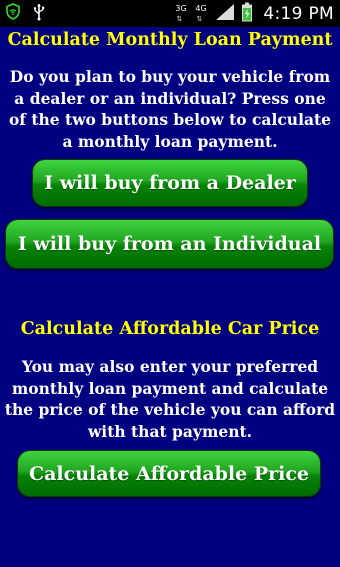  What do you see at coordinates (169, 473) in the screenshot?
I see `calculate-affordable-price-button: Calculate Affordable Price` at bounding box center [169, 473].